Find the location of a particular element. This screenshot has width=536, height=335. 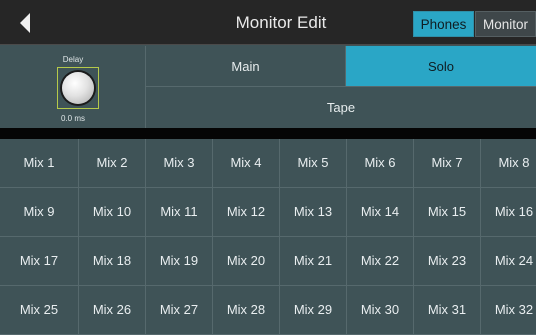

mix-button: Mix 31 is located at coordinates (447, 310).